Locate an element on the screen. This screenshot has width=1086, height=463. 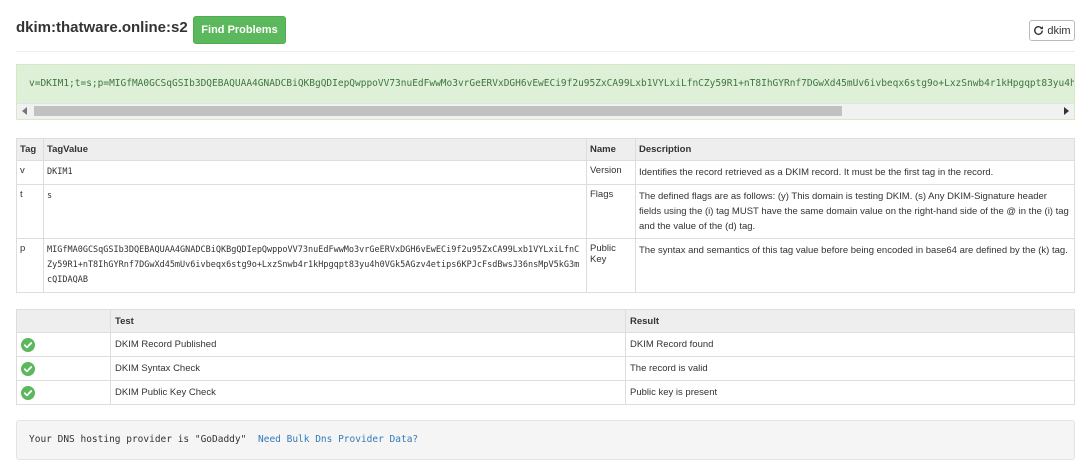
test-result-cell: The record is valid is located at coordinates (850, 368).